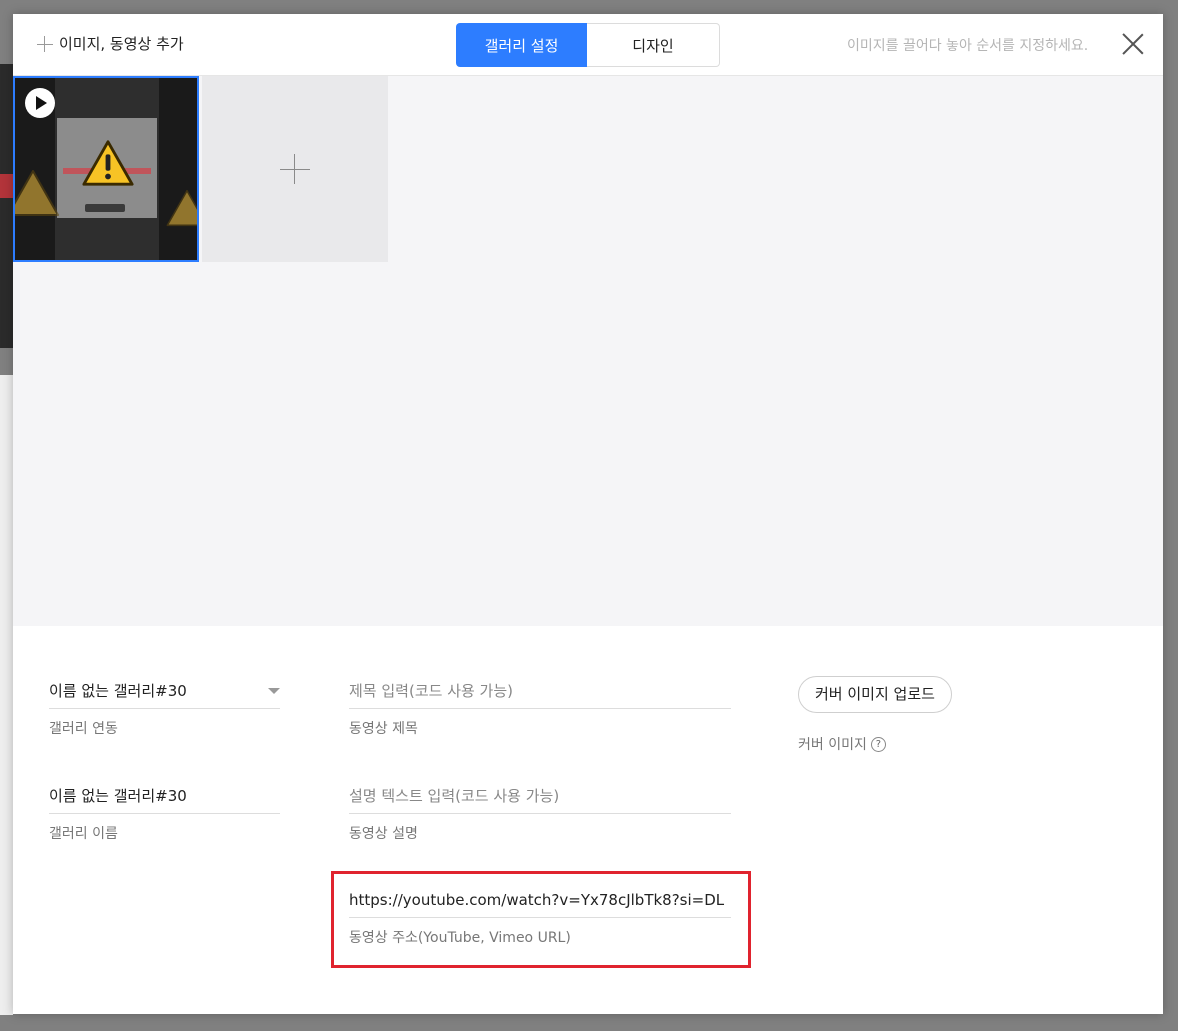 This screenshot has height=1031, width=1178. What do you see at coordinates (383, 834) in the screenshot?
I see `video-description-caption: 동영상 설명` at bounding box center [383, 834].